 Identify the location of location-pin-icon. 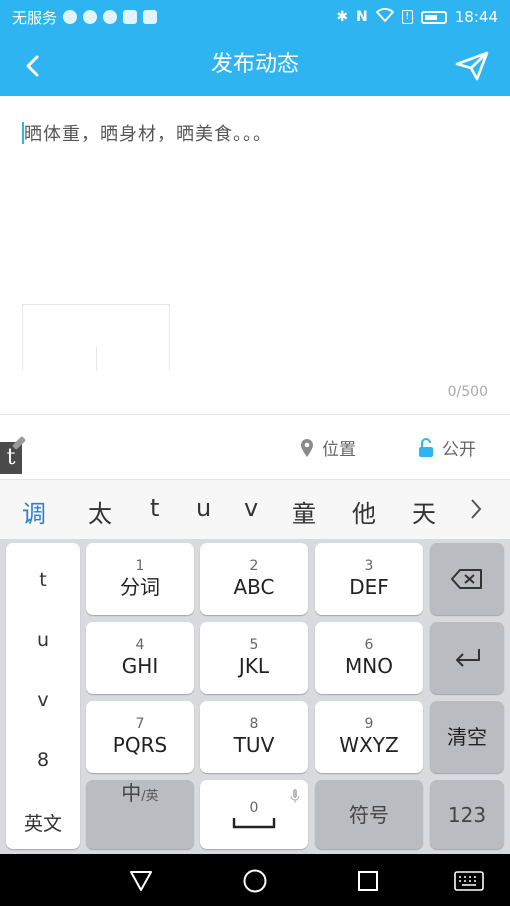
(307, 447).